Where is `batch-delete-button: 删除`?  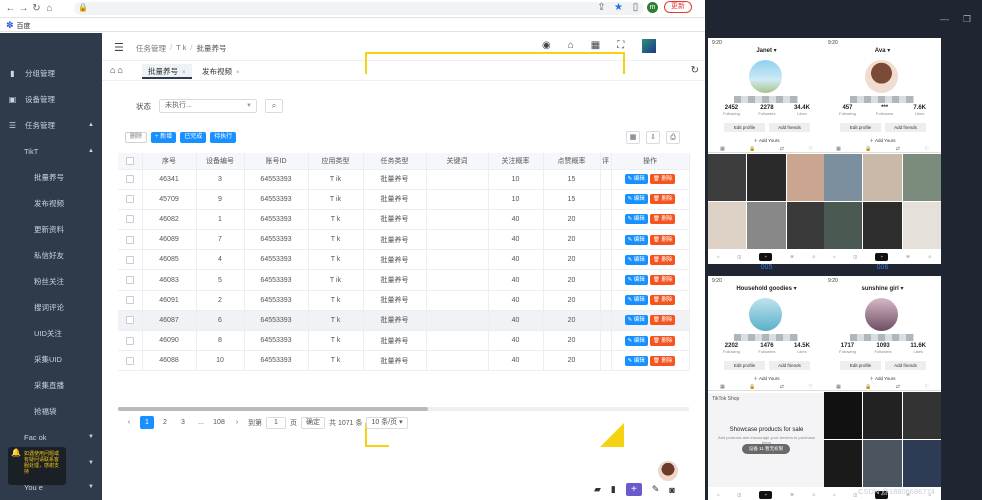
batch-delete-button: 删除 is located at coordinates (136, 137).